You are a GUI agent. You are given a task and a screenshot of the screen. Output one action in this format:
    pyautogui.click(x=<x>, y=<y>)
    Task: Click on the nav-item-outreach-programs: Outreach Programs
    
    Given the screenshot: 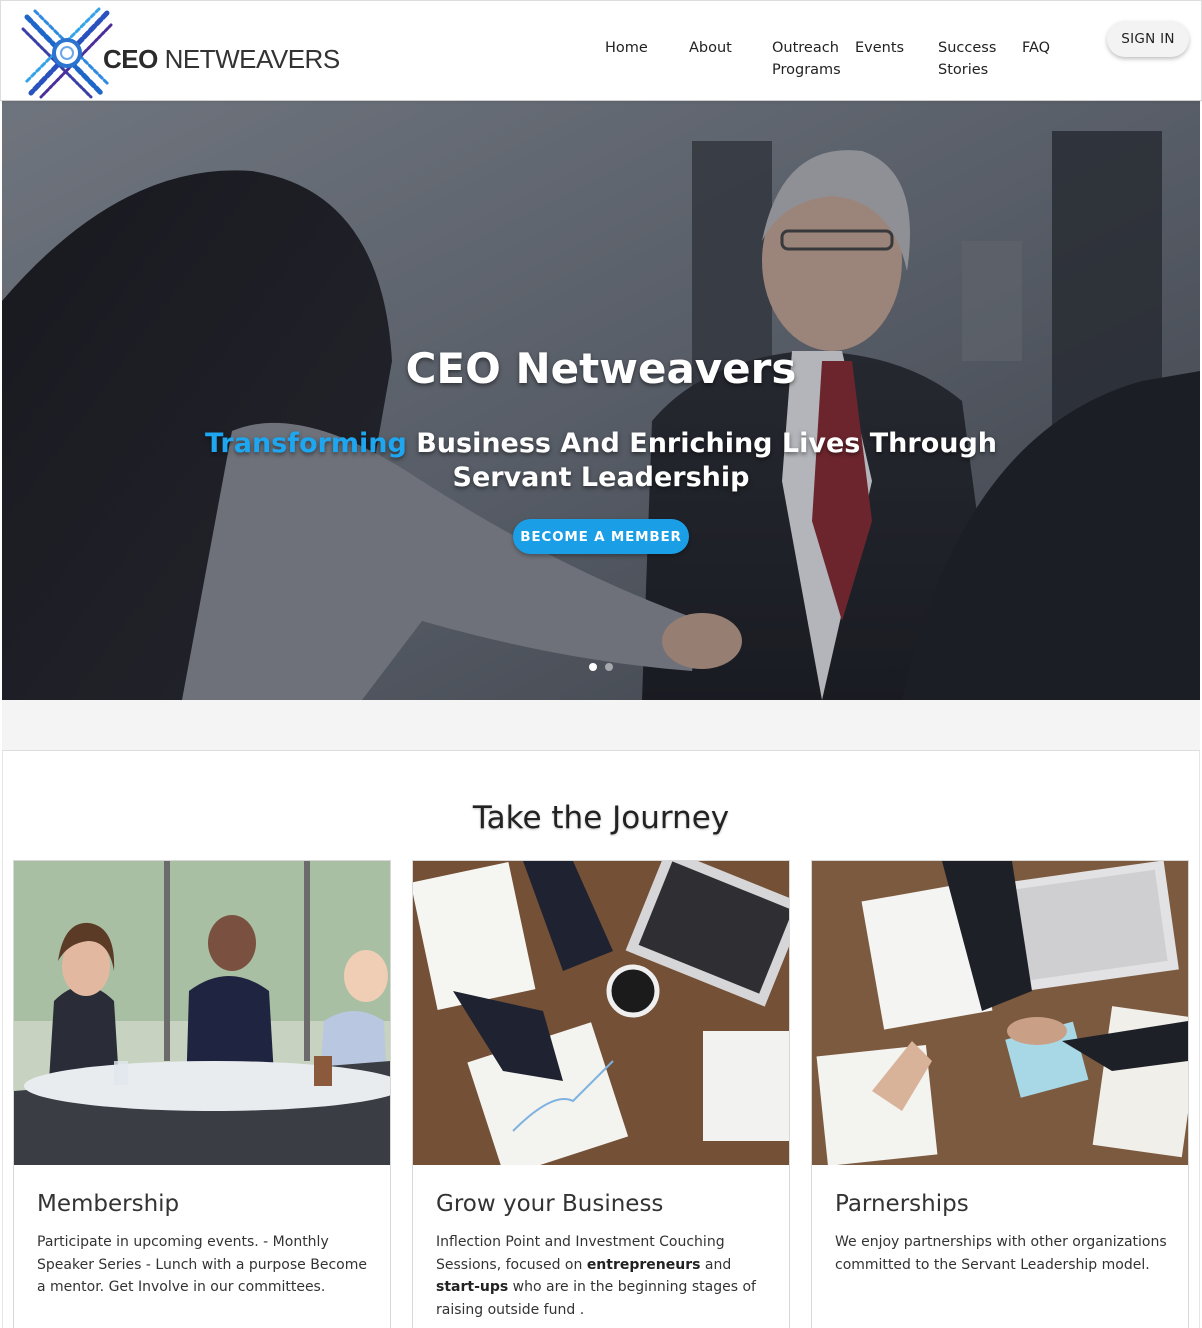 What is the action you would take?
    pyautogui.click(x=806, y=59)
    